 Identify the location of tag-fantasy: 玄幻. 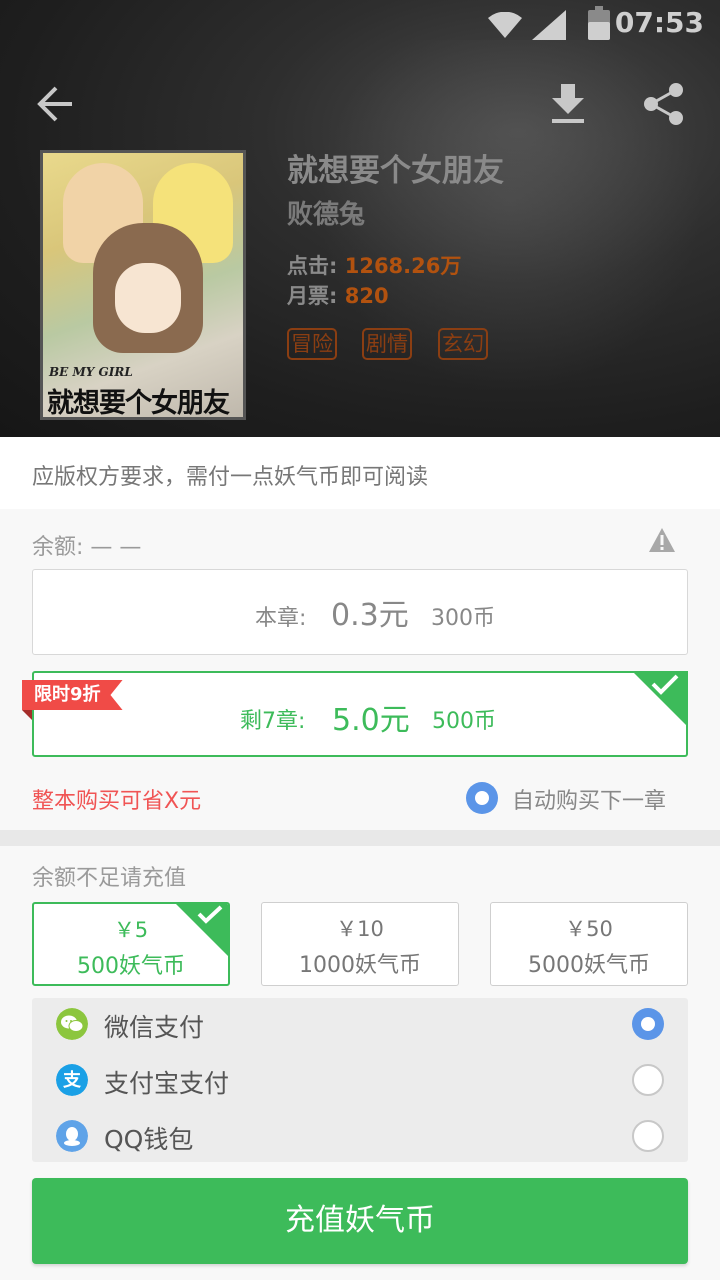
(463, 344).